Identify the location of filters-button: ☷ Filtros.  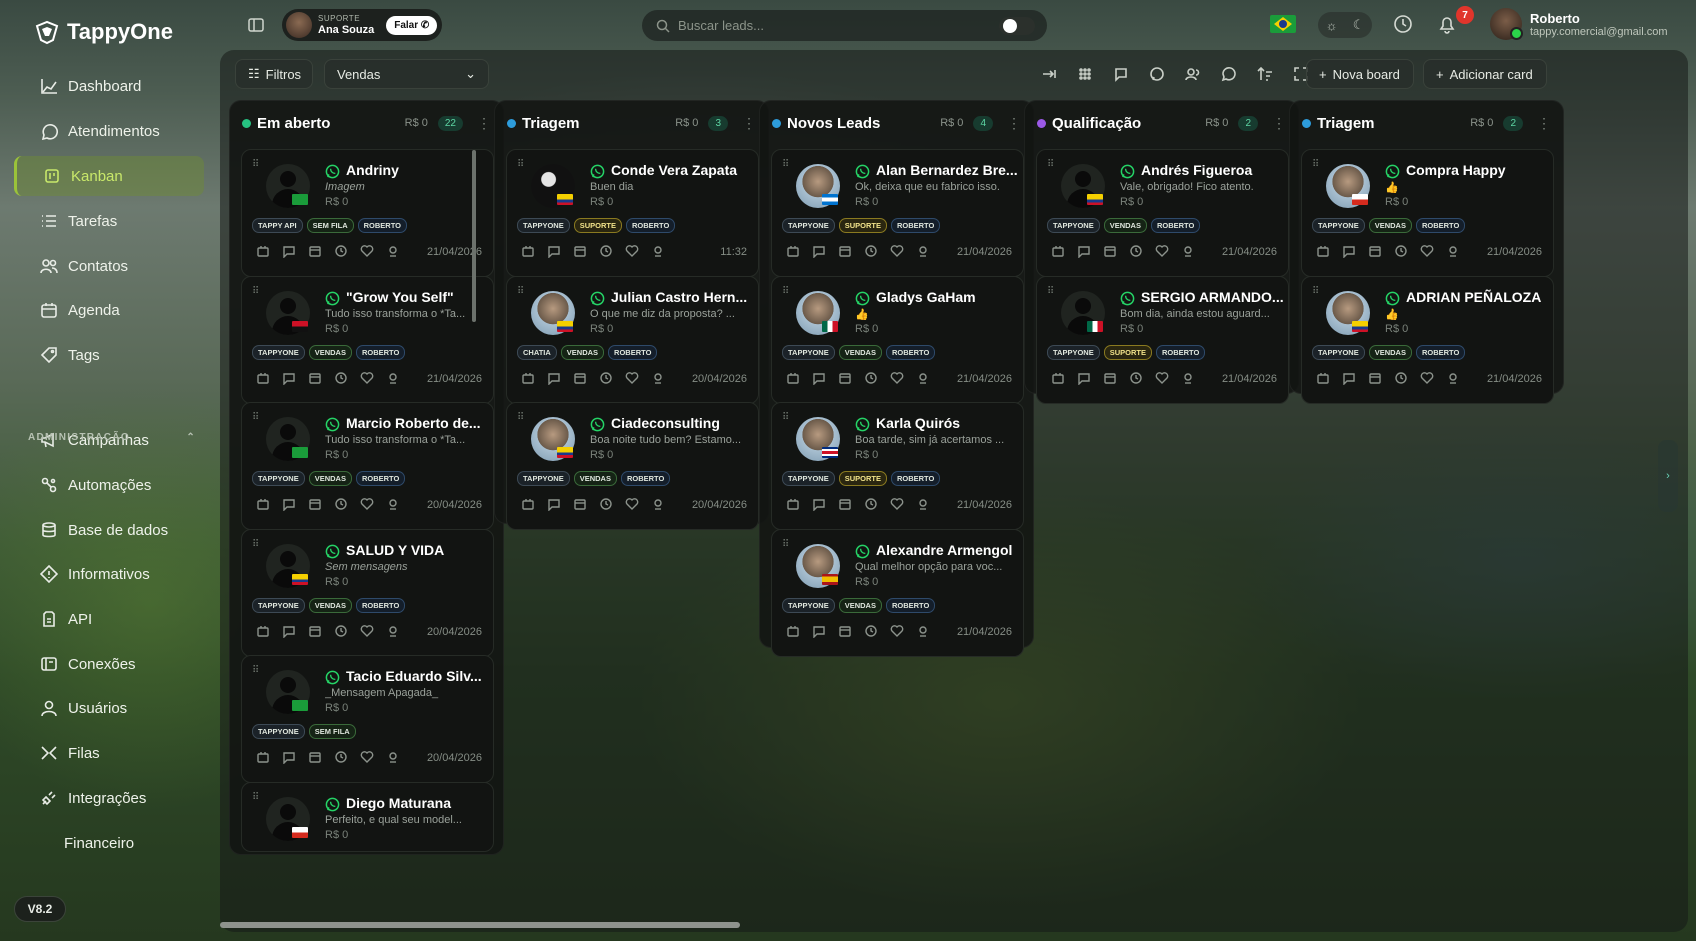
(274, 74).